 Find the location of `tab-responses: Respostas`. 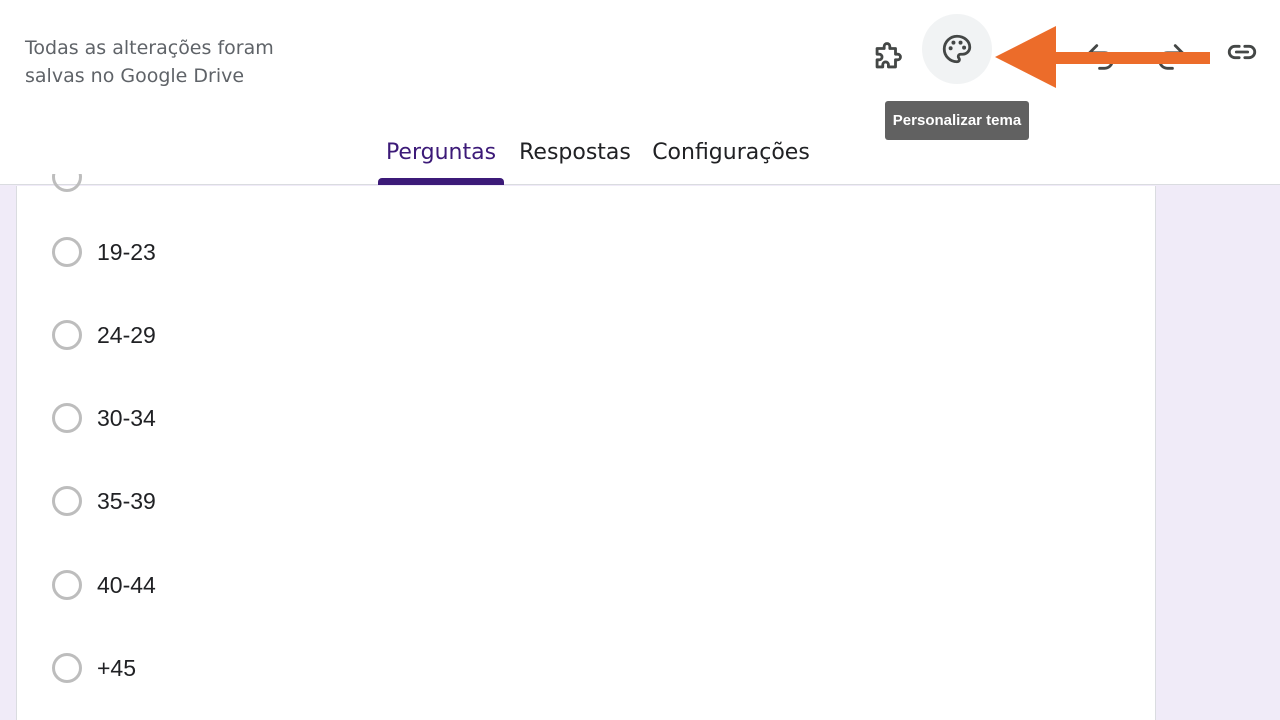

tab-responses: Respostas is located at coordinates (575, 157).